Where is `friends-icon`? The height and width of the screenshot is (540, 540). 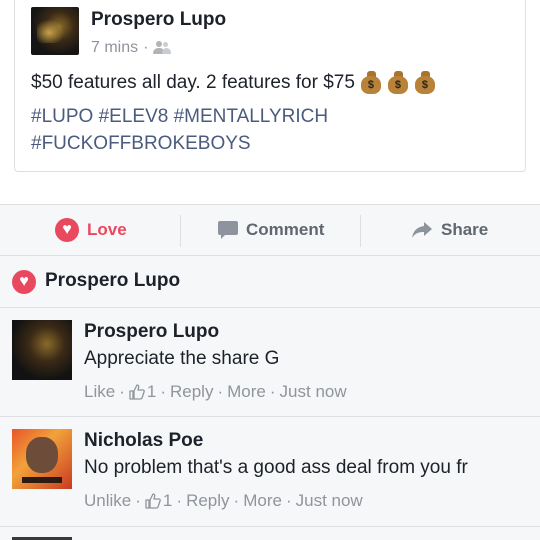 friends-icon is located at coordinates (162, 48).